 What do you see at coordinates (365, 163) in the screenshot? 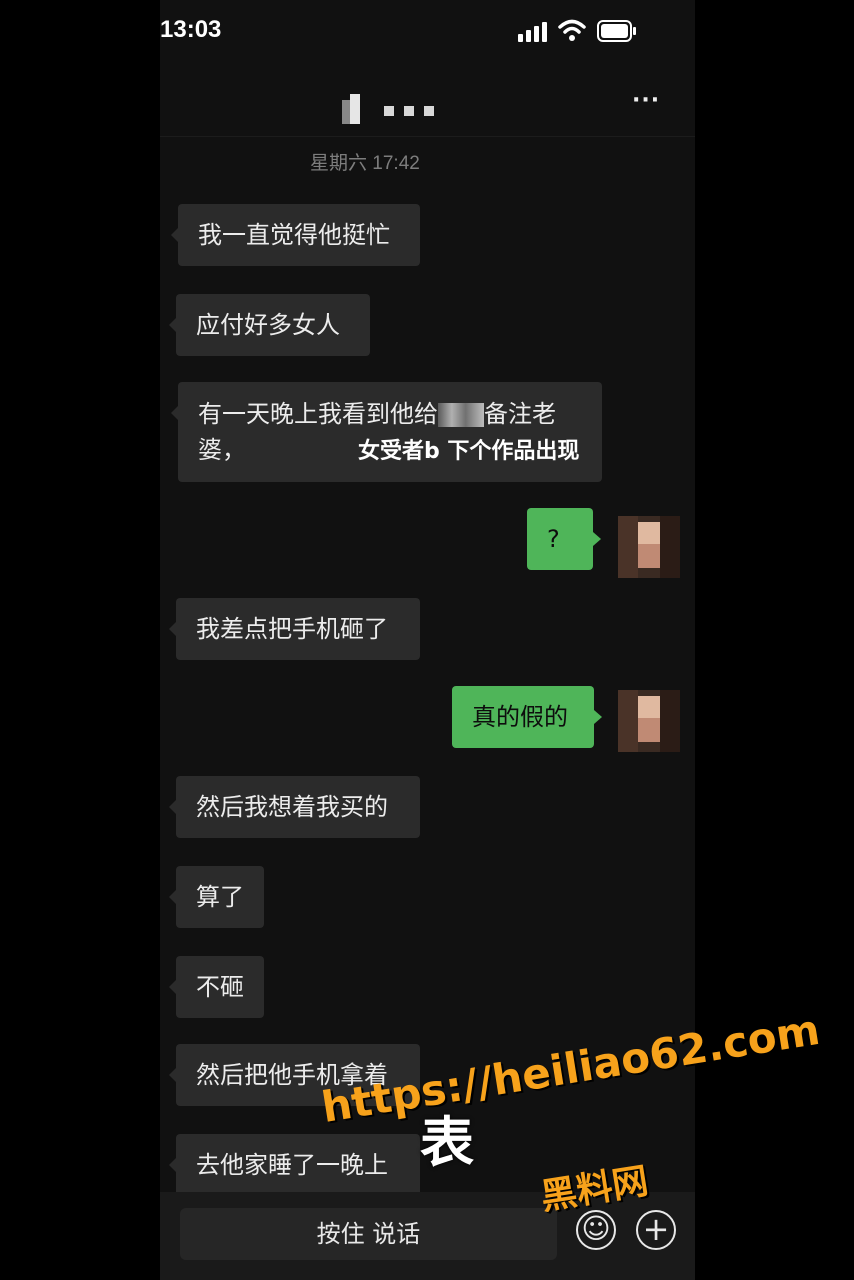
I see `message-timestamp: 星期六 17:42` at bounding box center [365, 163].